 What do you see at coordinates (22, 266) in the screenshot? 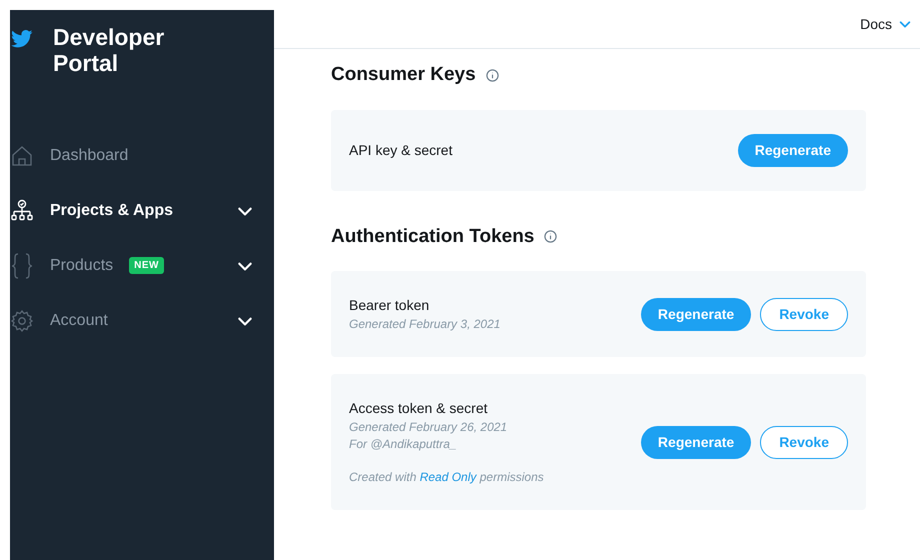
I see `braces-icon` at bounding box center [22, 266].